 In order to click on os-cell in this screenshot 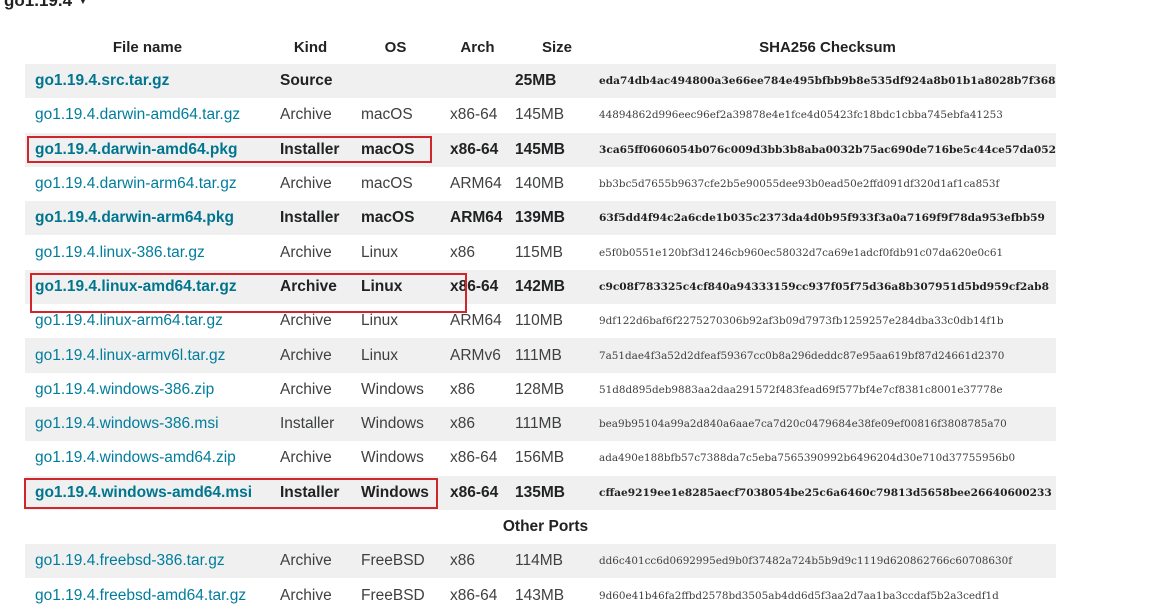, I will do `click(395, 81)`.